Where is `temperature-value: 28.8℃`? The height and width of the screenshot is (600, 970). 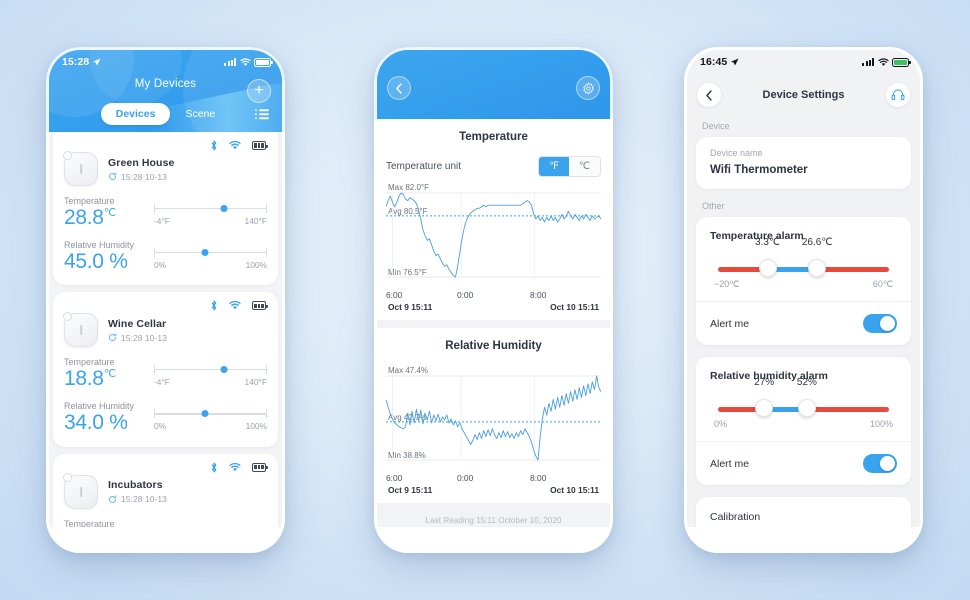 temperature-value: 28.8℃ is located at coordinates (90, 217).